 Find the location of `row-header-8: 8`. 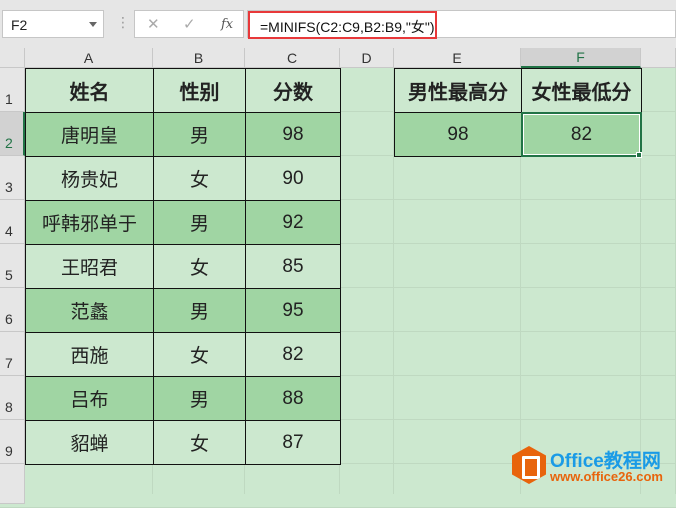

row-header-8: 8 is located at coordinates (12, 398).